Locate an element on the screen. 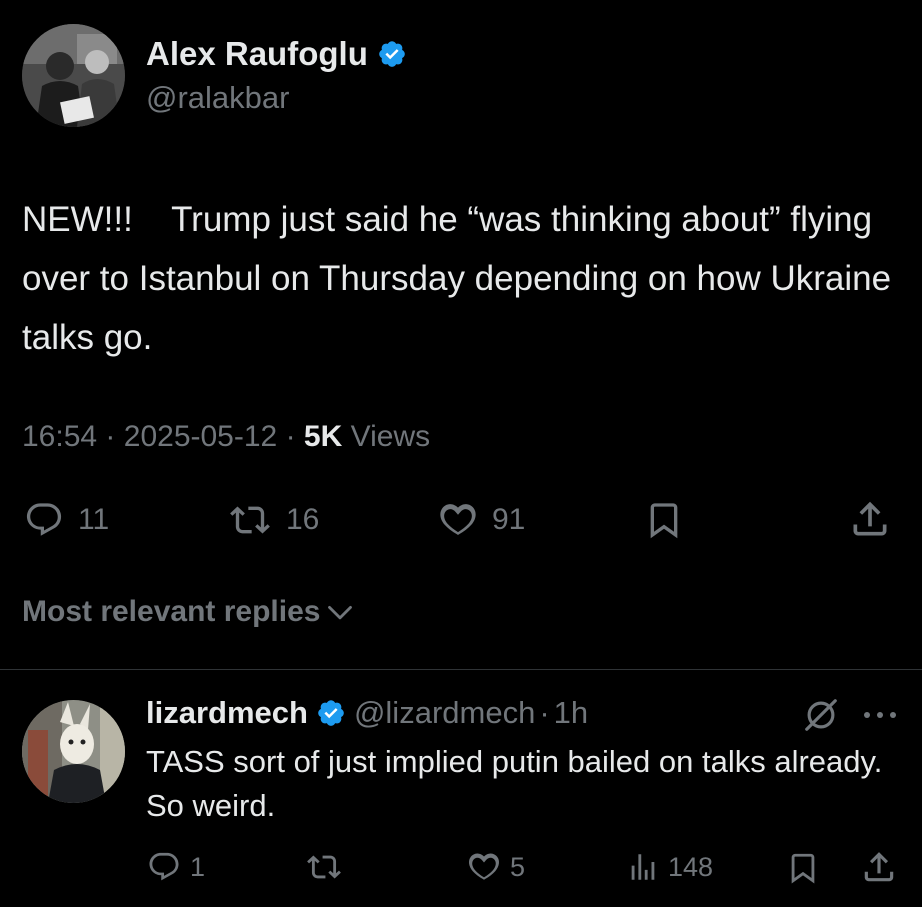 Image resolution: width=922 pixels, height=907 pixels. reply-header: lizardmech @lizardmech · 1h is located at coordinates (367, 713).